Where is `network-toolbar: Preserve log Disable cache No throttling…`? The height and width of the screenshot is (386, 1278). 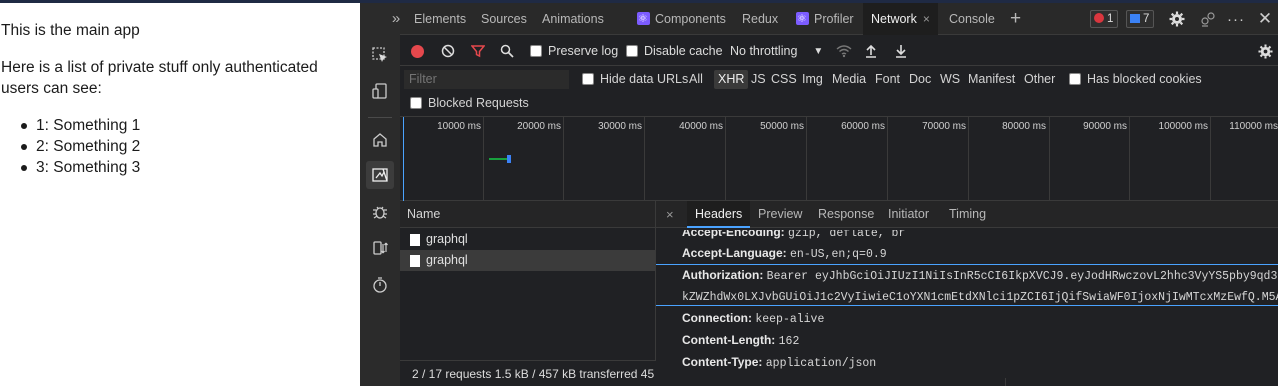
network-toolbar: Preserve log Disable cache No throttling… is located at coordinates (839, 51).